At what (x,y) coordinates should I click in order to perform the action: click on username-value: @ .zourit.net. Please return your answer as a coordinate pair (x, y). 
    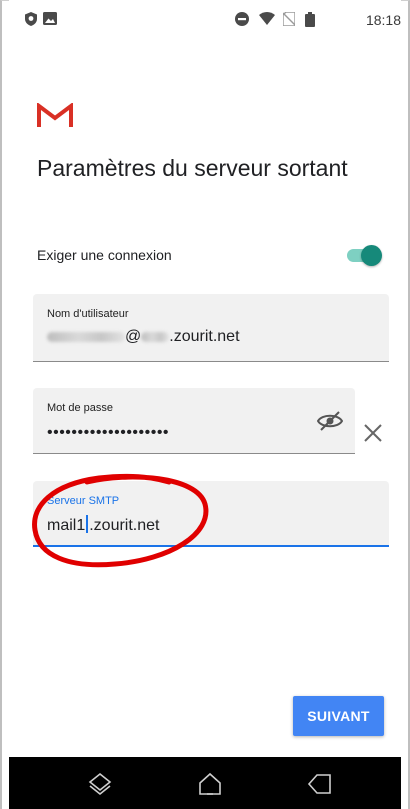
    Looking at the image, I should click on (143, 337).